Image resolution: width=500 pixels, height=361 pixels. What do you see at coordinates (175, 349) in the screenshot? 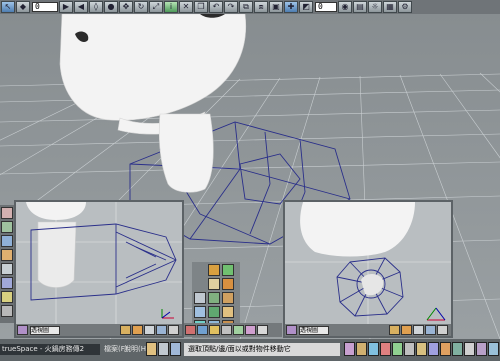
I see `edge-edit-icon` at bounding box center [175, 349].